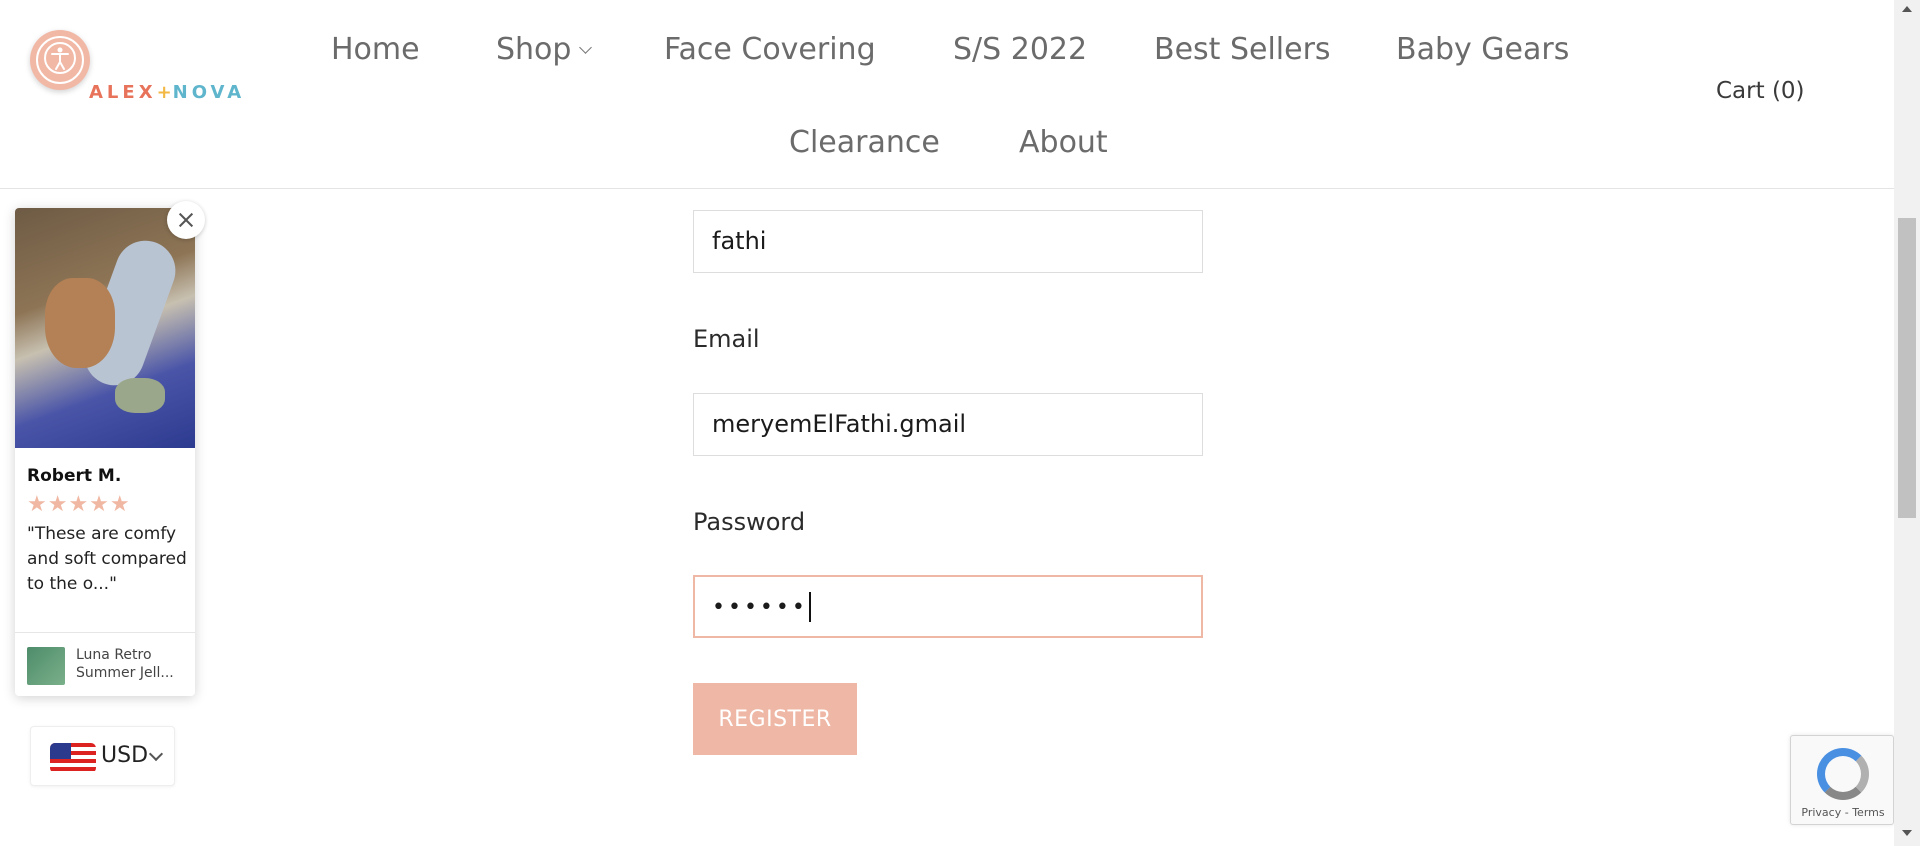  I want to click on currency-label: USD, so click(125, 755).